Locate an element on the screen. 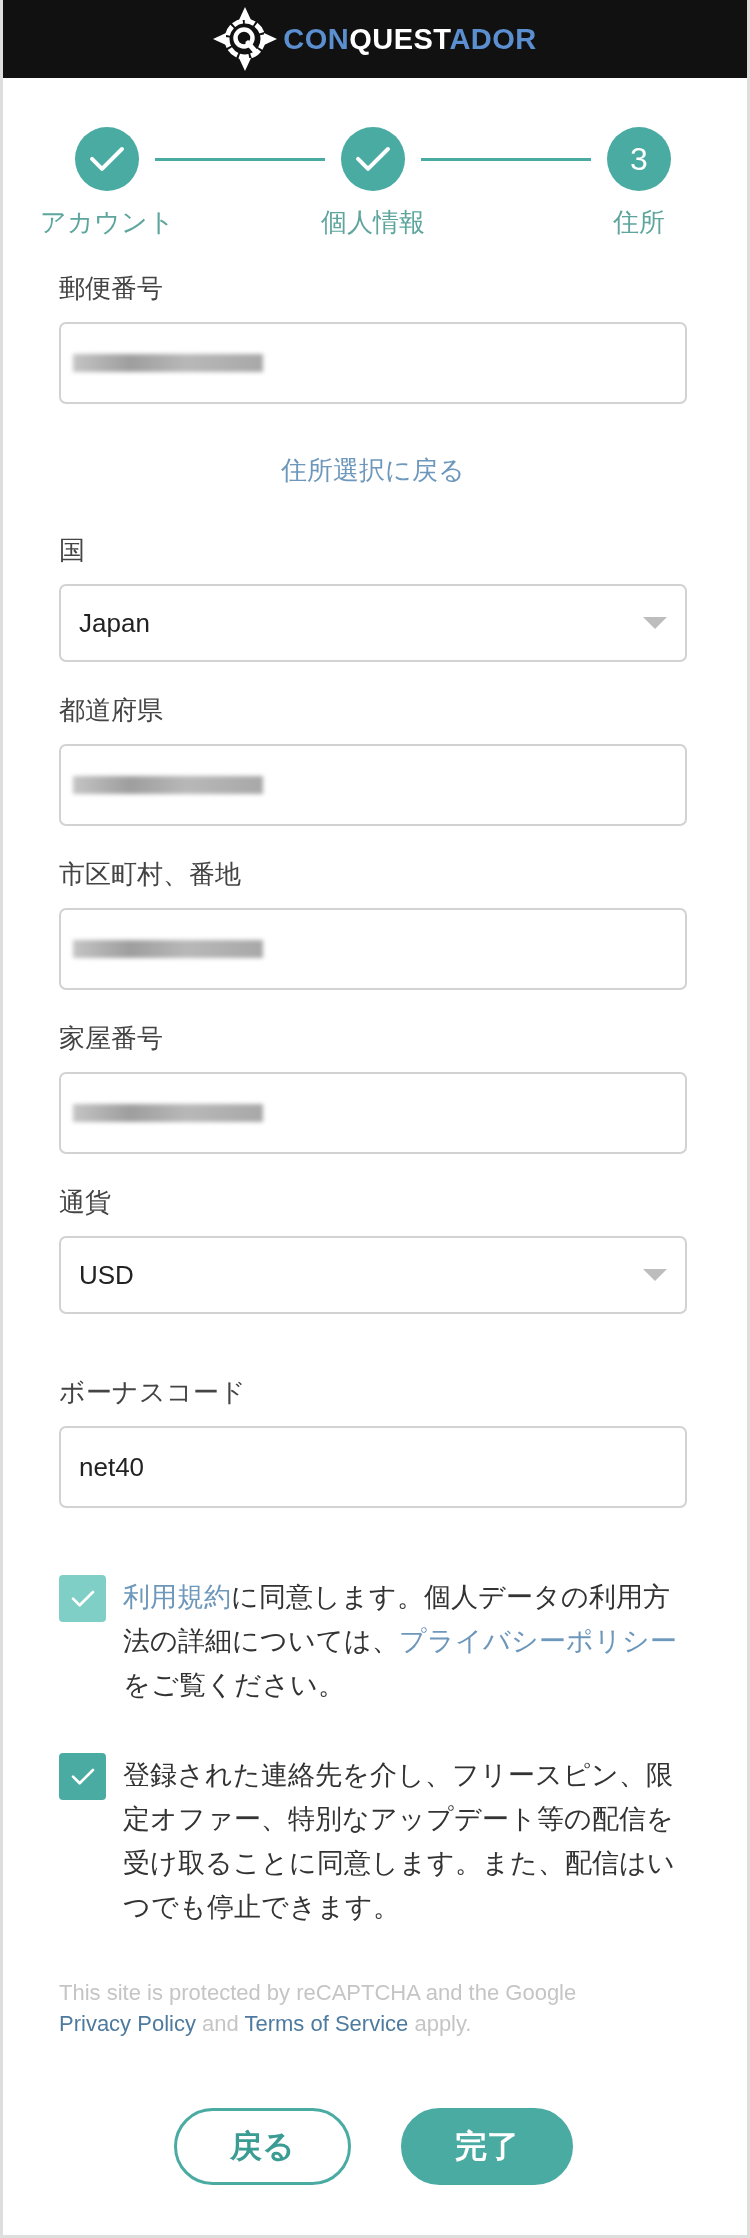 The image size is (750, 2238). field-label: 郵便番号 is located at coordinates (111, 288).